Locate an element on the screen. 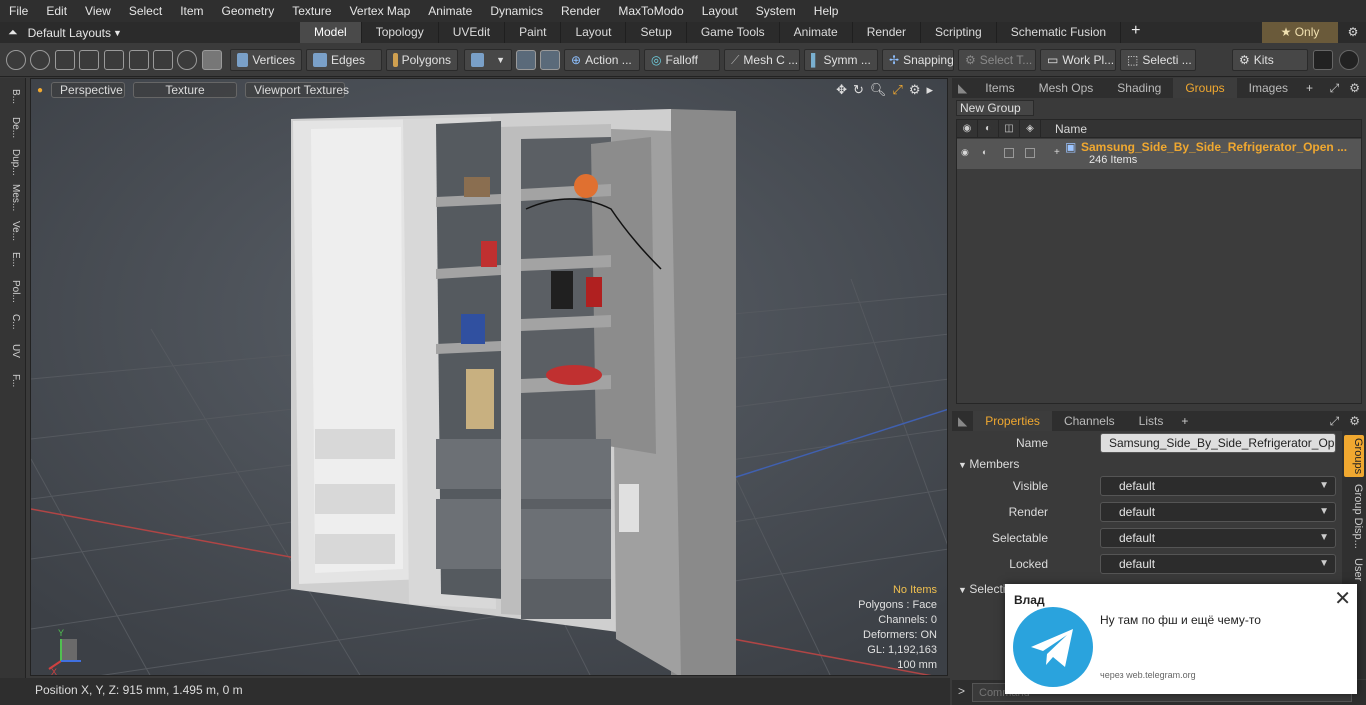 This screenshot has width=1366, height=705. menu-texture: Texture is located at coordinates (311, 11).